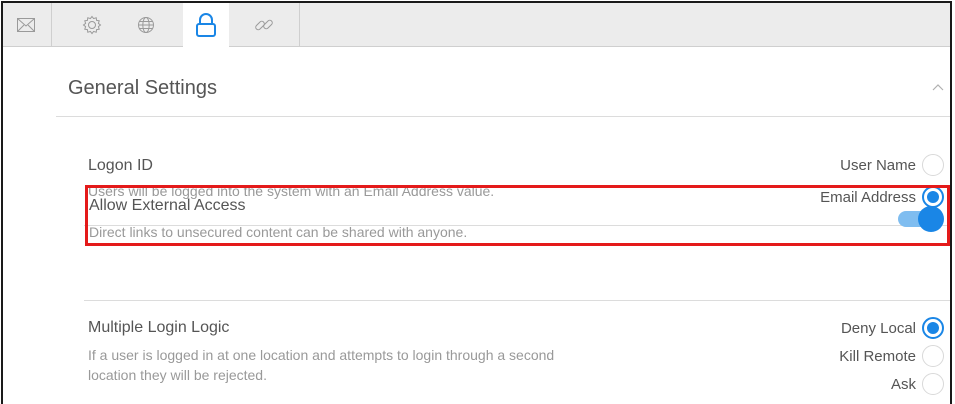  I want to click on divider, so click(517, 300).